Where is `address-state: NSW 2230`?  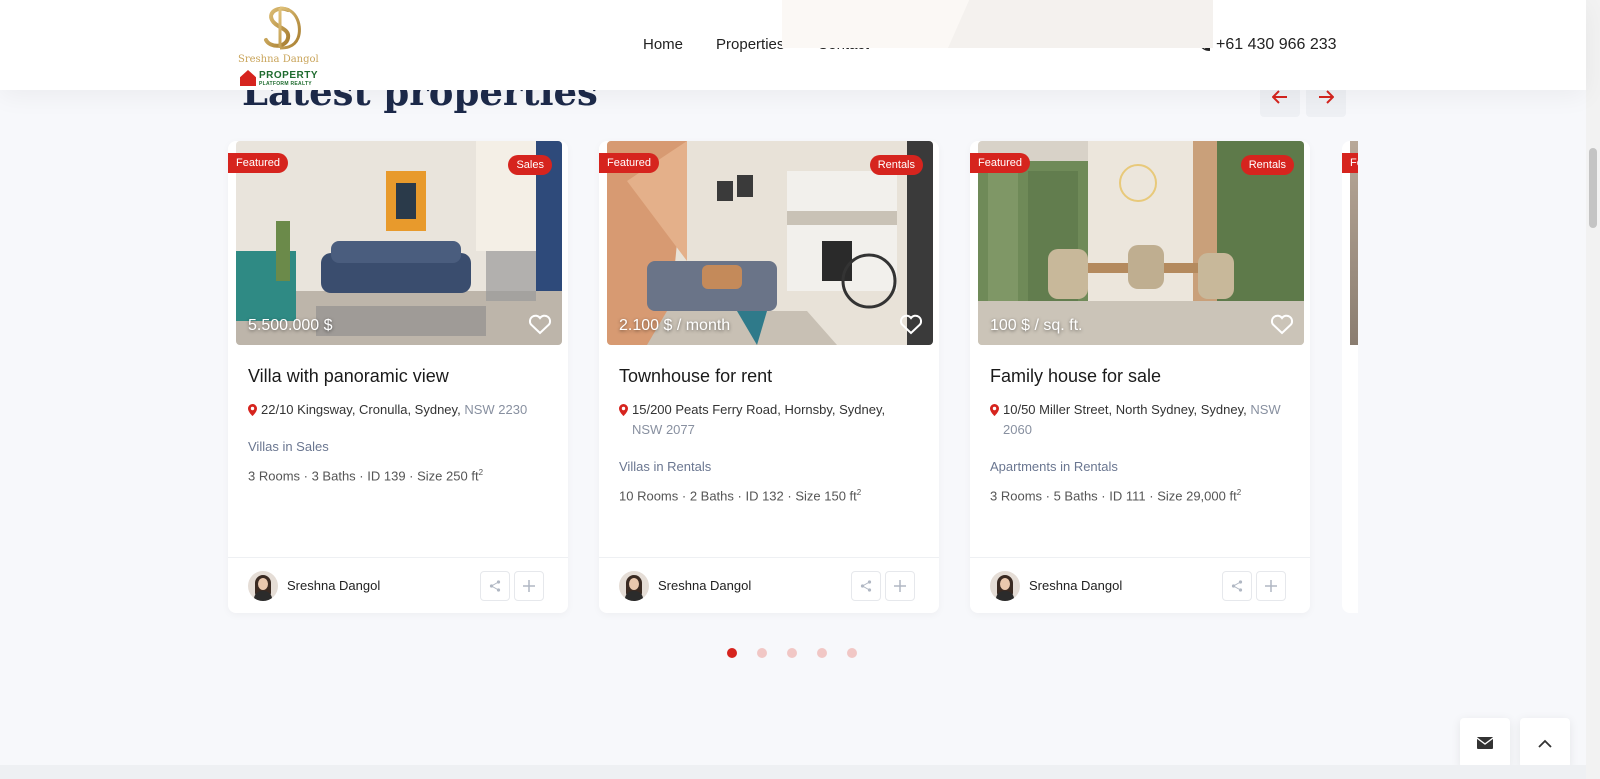
address-state: NSW 2230 is located at coordinates (496, 409).